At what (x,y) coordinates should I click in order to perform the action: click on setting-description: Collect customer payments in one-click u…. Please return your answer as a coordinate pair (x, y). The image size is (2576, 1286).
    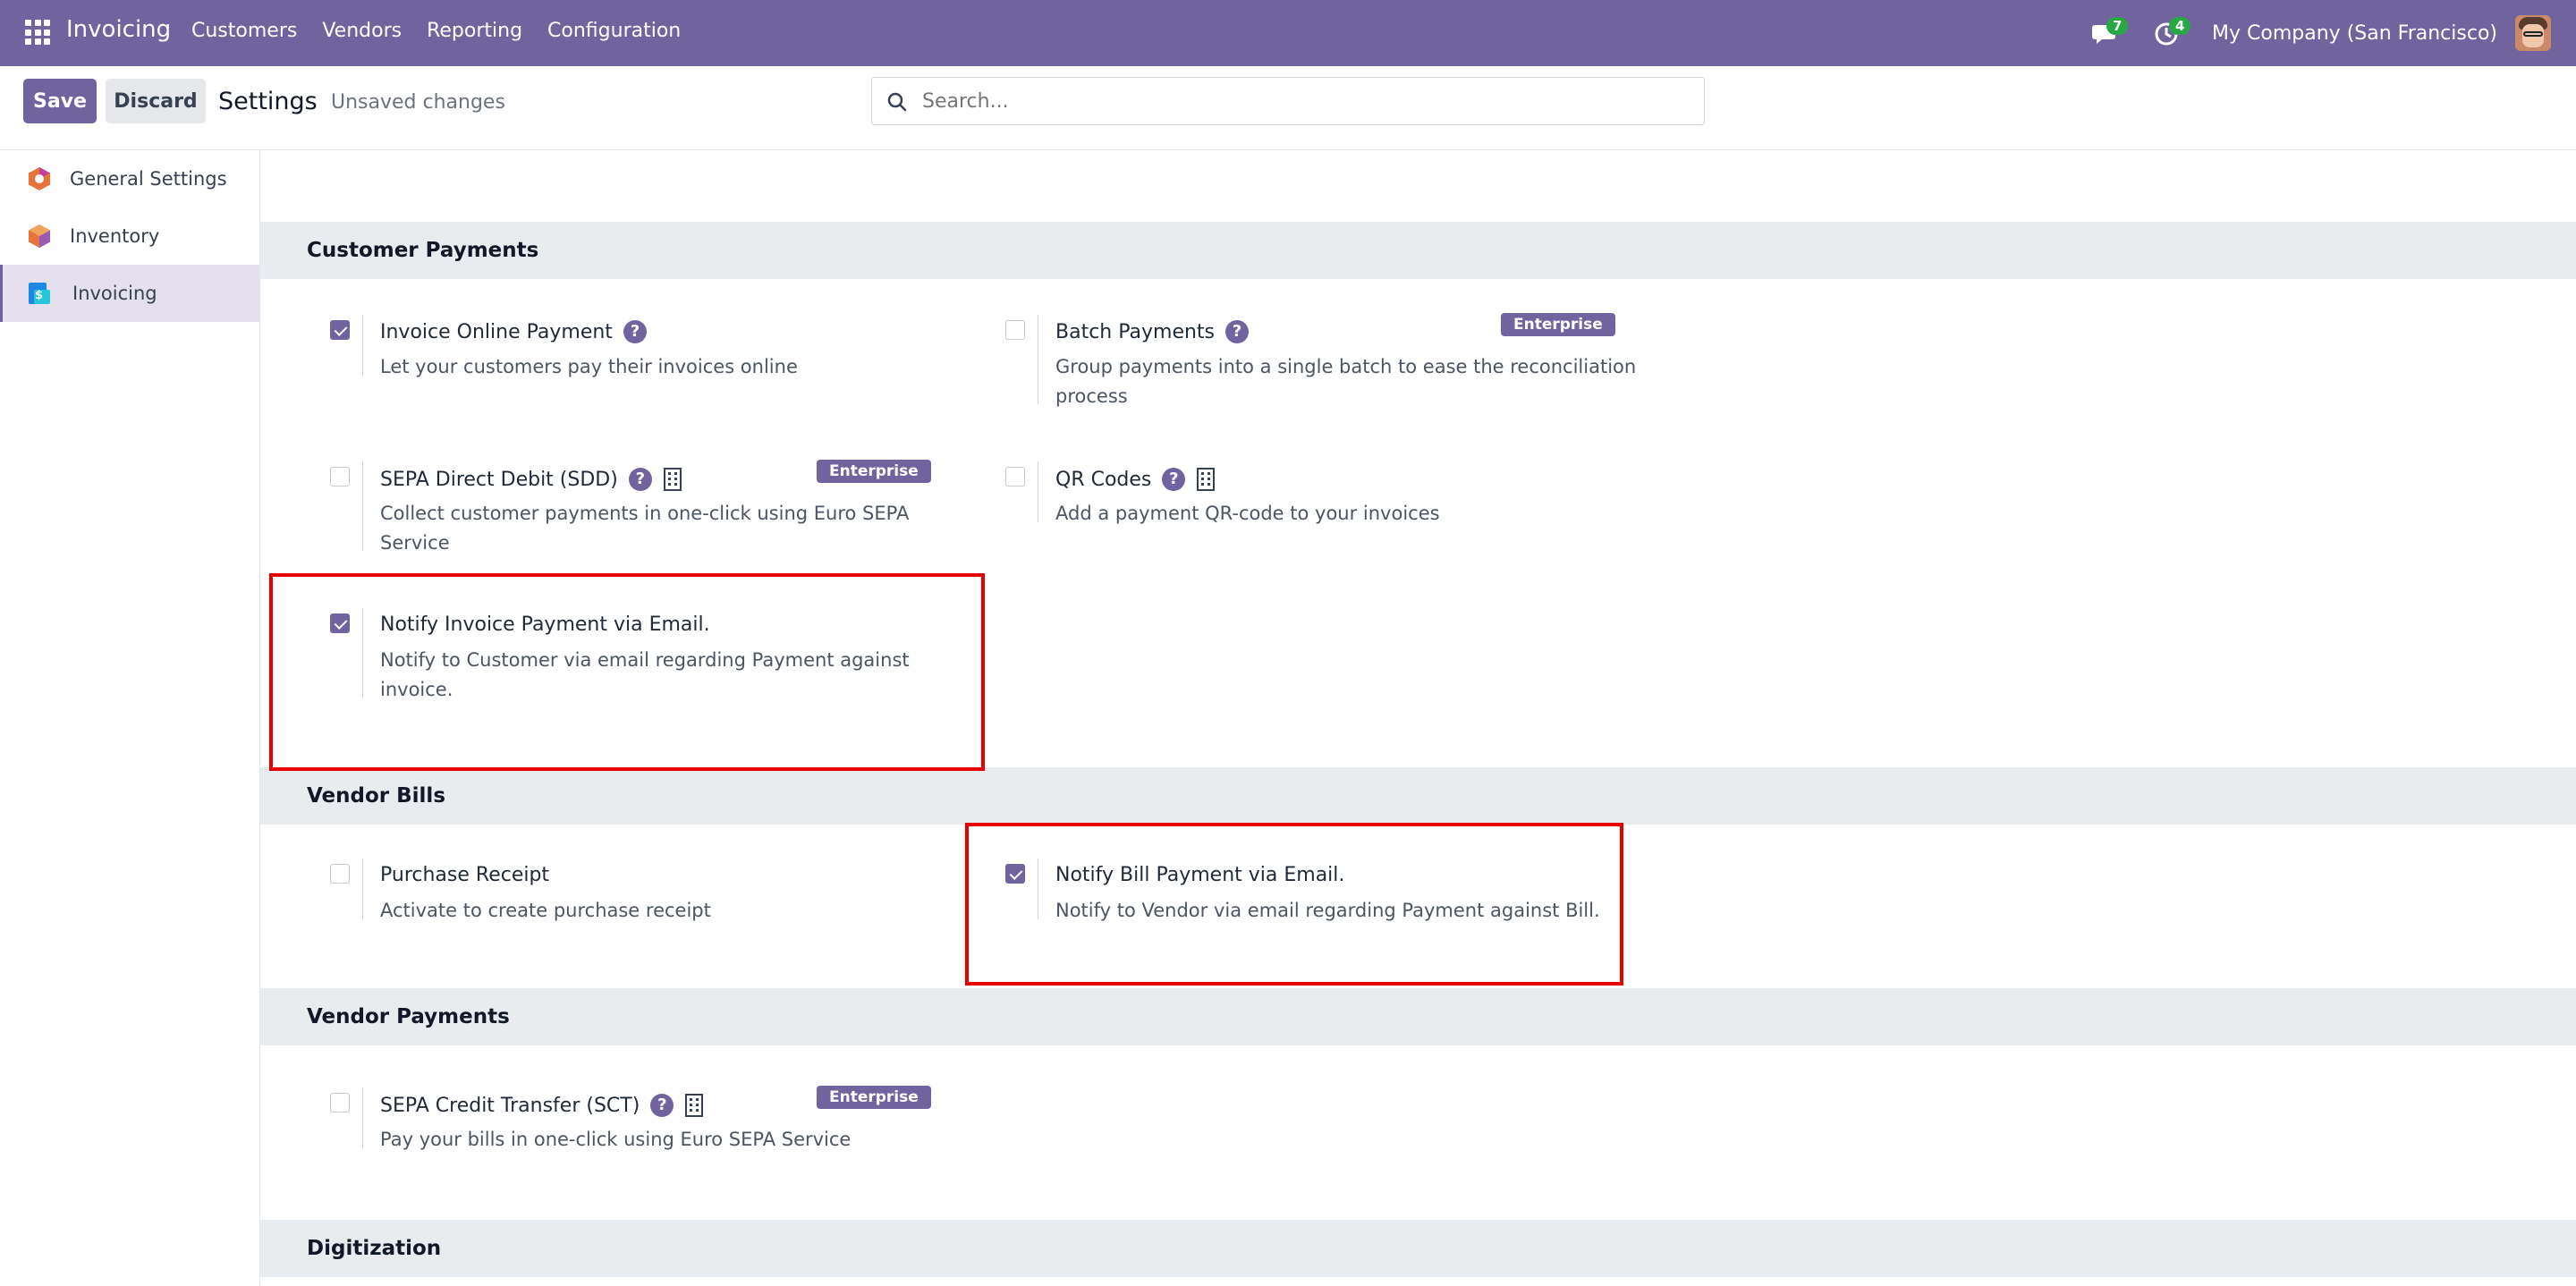
    Looking at the image, I should click on (645, 528).